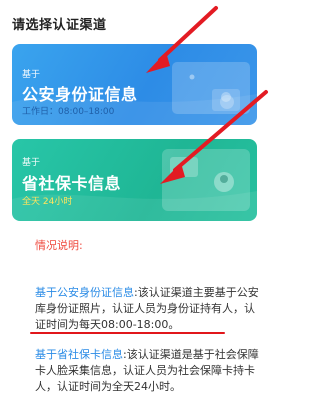  I want to click on card-title: 公安身份证信息, so click(80, 94).